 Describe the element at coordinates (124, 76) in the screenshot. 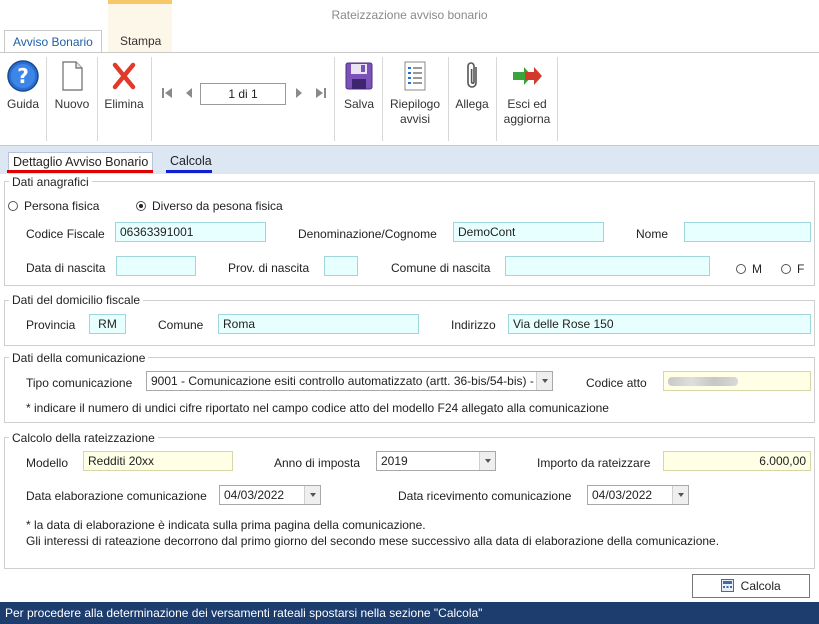

I see `delete-x-icon` at that location.